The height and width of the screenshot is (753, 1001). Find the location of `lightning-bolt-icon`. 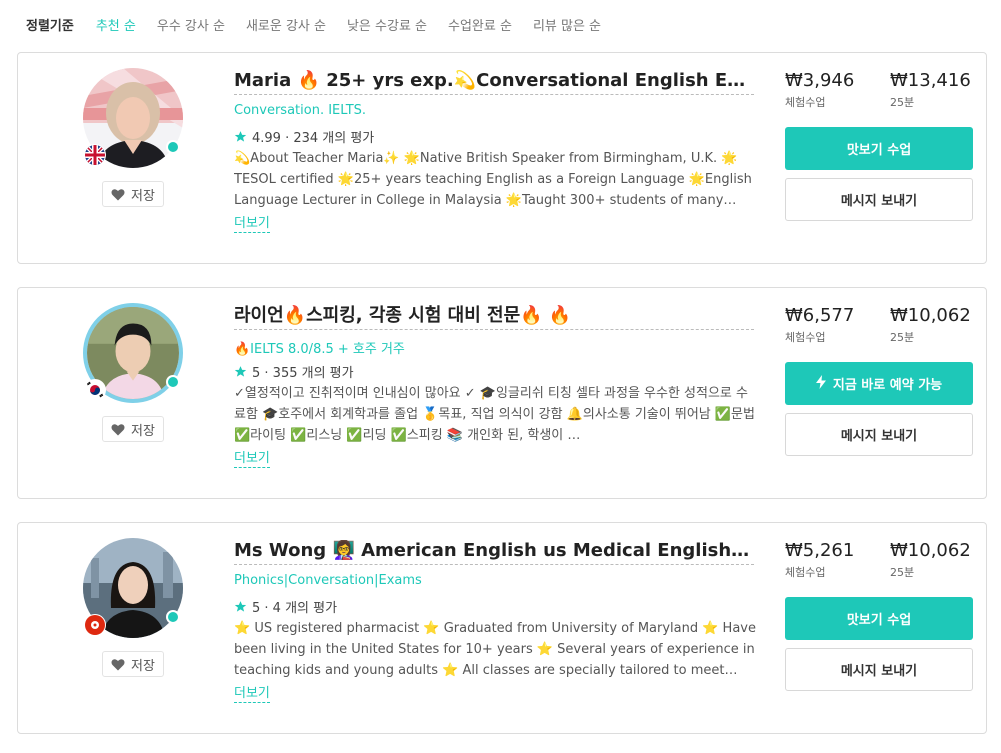

lightning-bolt-icon is located at coordinates (820, 383).